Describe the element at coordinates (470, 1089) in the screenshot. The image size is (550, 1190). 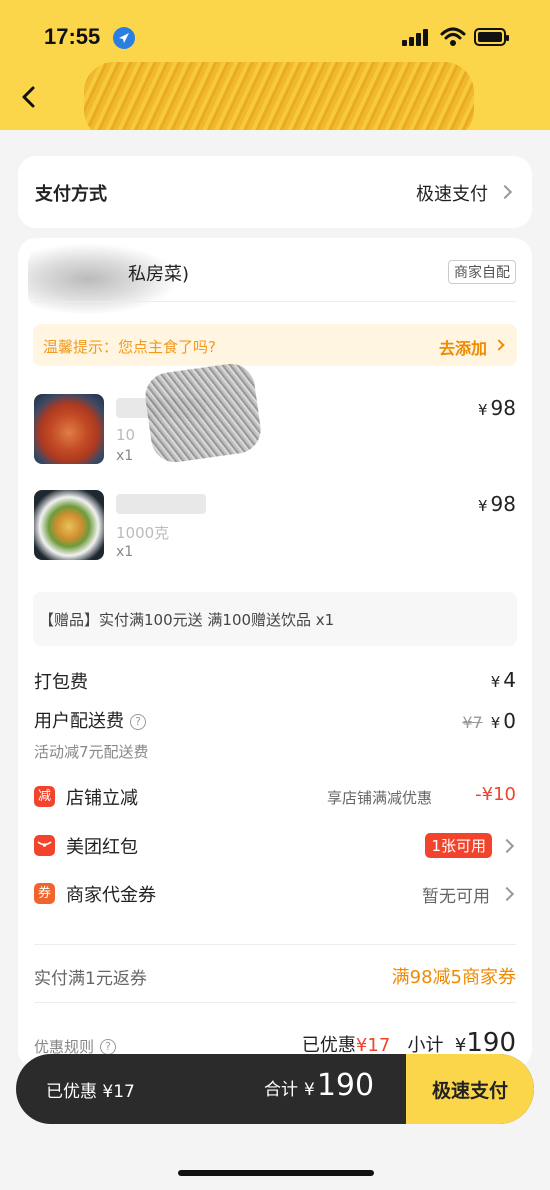
I see `pay-button: 极速支付` at that location.